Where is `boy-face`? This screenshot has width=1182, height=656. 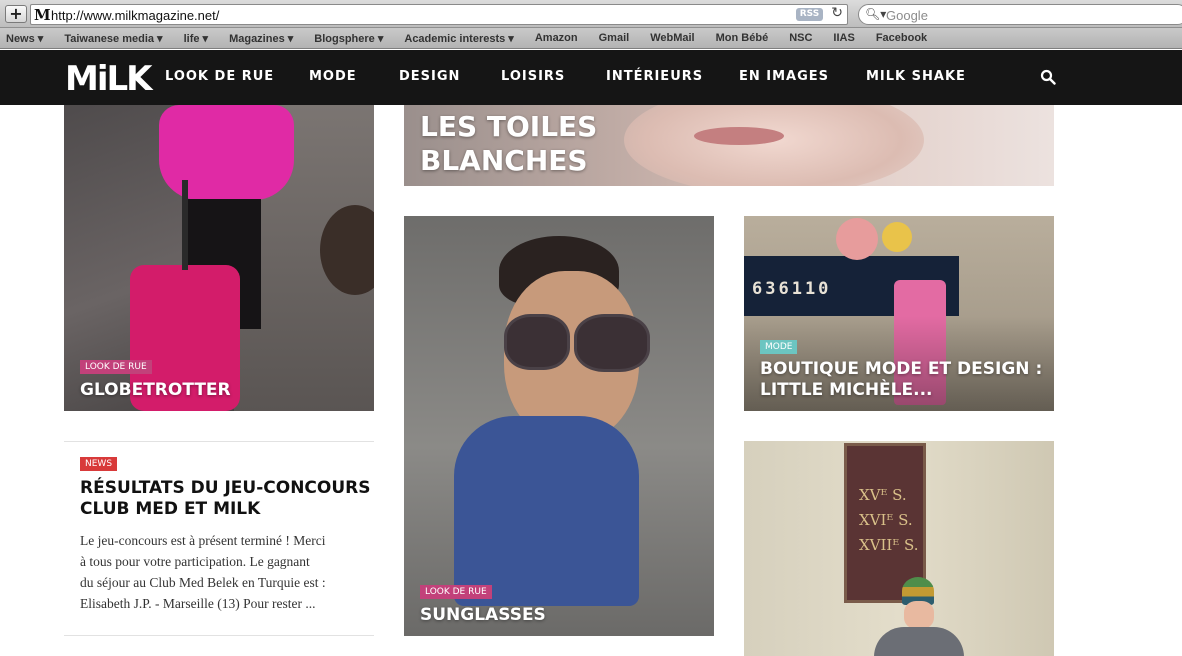 boy-face is located at coordinates (919, 615).